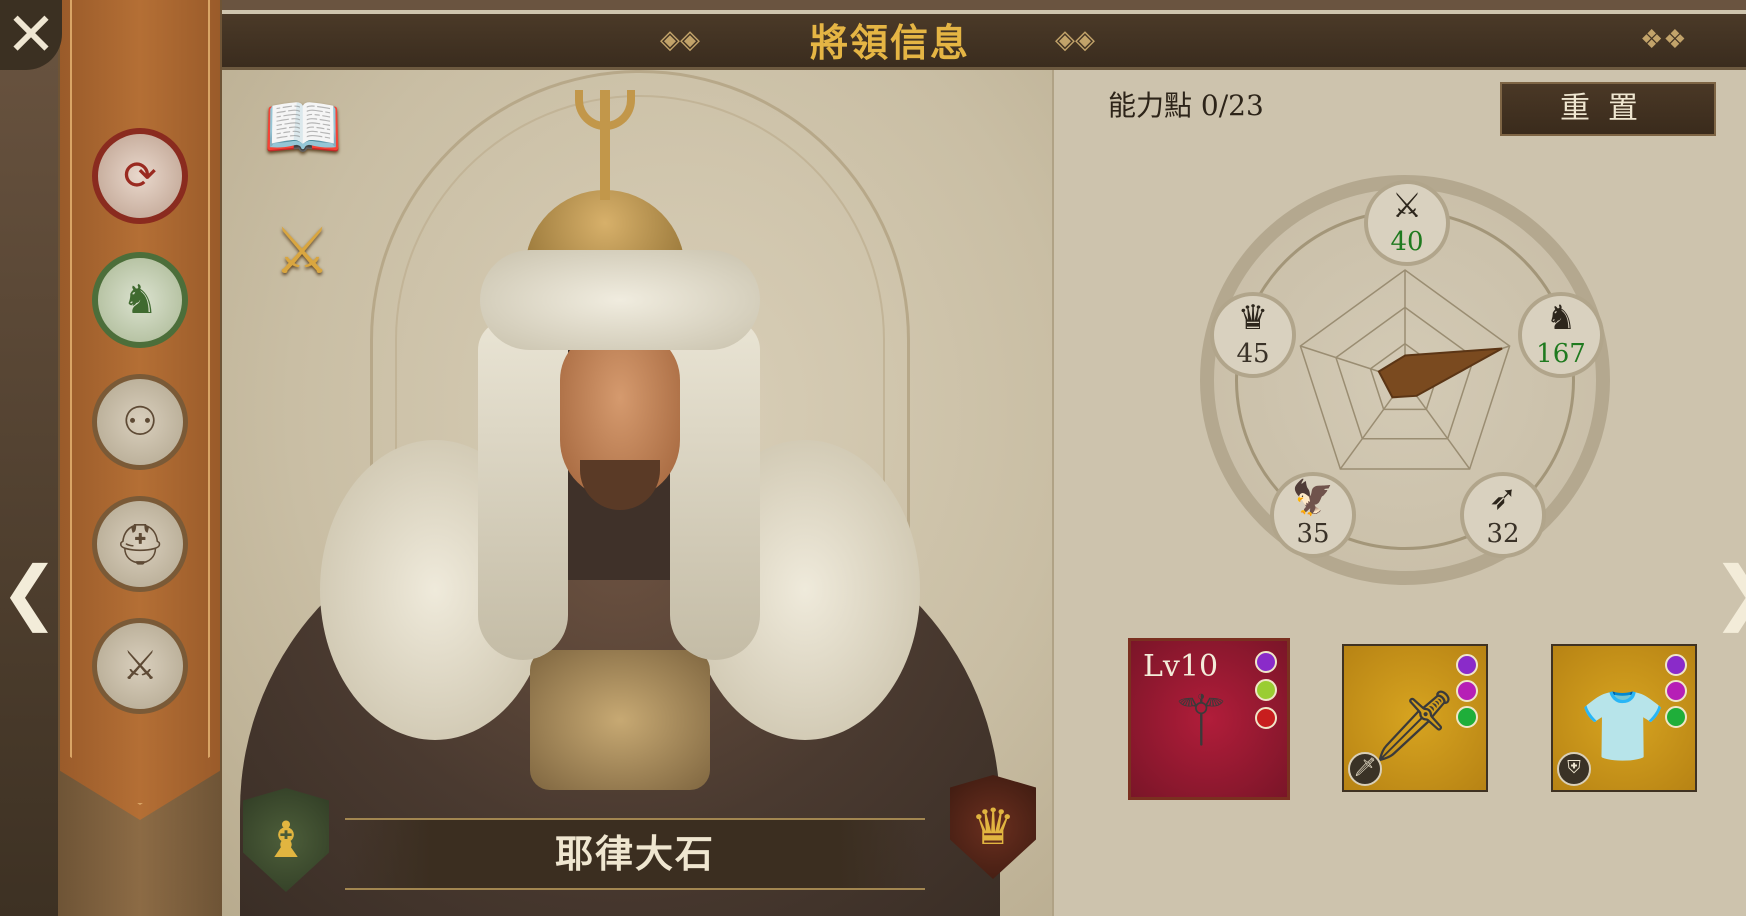 The image size is (1746, 916). What do you see at coordinates (1186, 105) in the screenshot?
I see `ability-points: 能力點 0/23` at bounding box center [1186, 105].